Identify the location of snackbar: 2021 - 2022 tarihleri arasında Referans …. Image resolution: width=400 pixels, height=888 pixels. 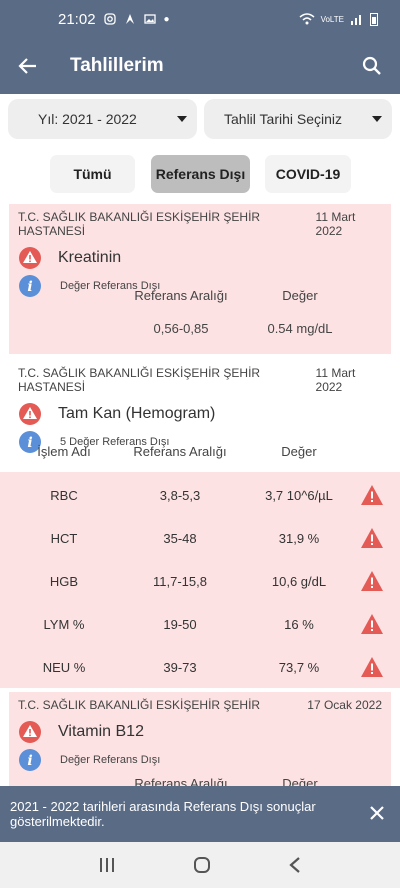
(200, 814).